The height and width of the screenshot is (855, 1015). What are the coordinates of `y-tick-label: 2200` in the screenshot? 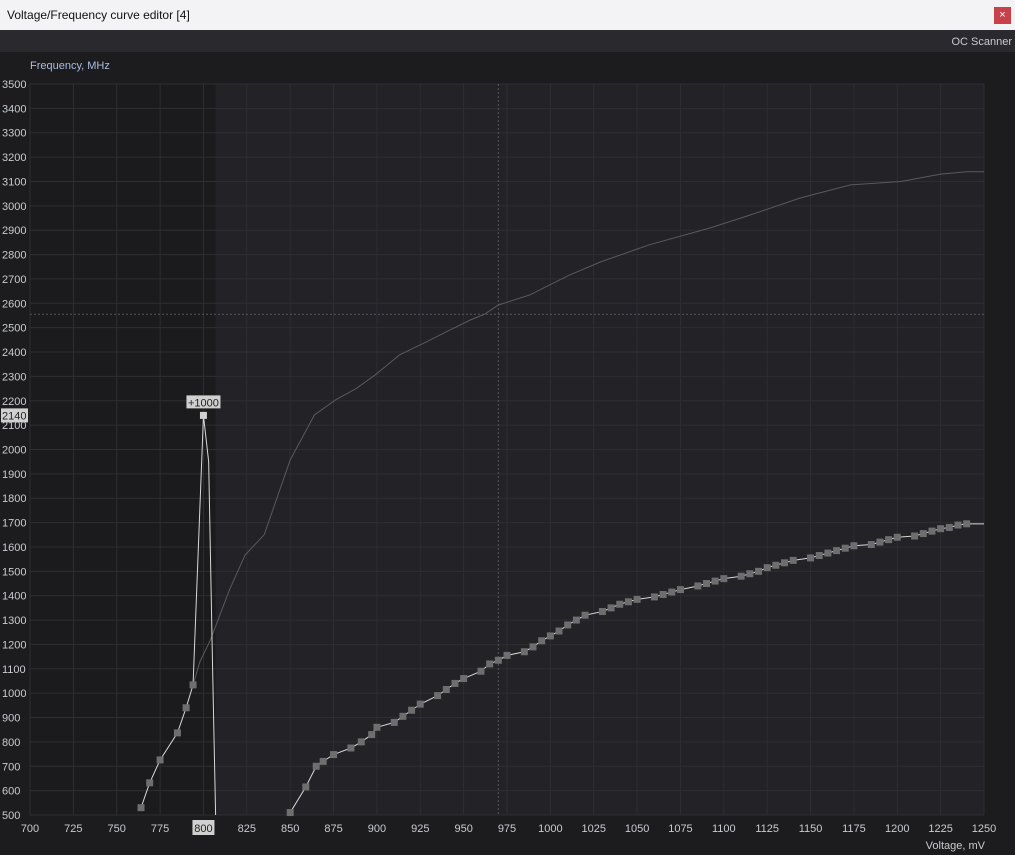 It's located at (14, 402).